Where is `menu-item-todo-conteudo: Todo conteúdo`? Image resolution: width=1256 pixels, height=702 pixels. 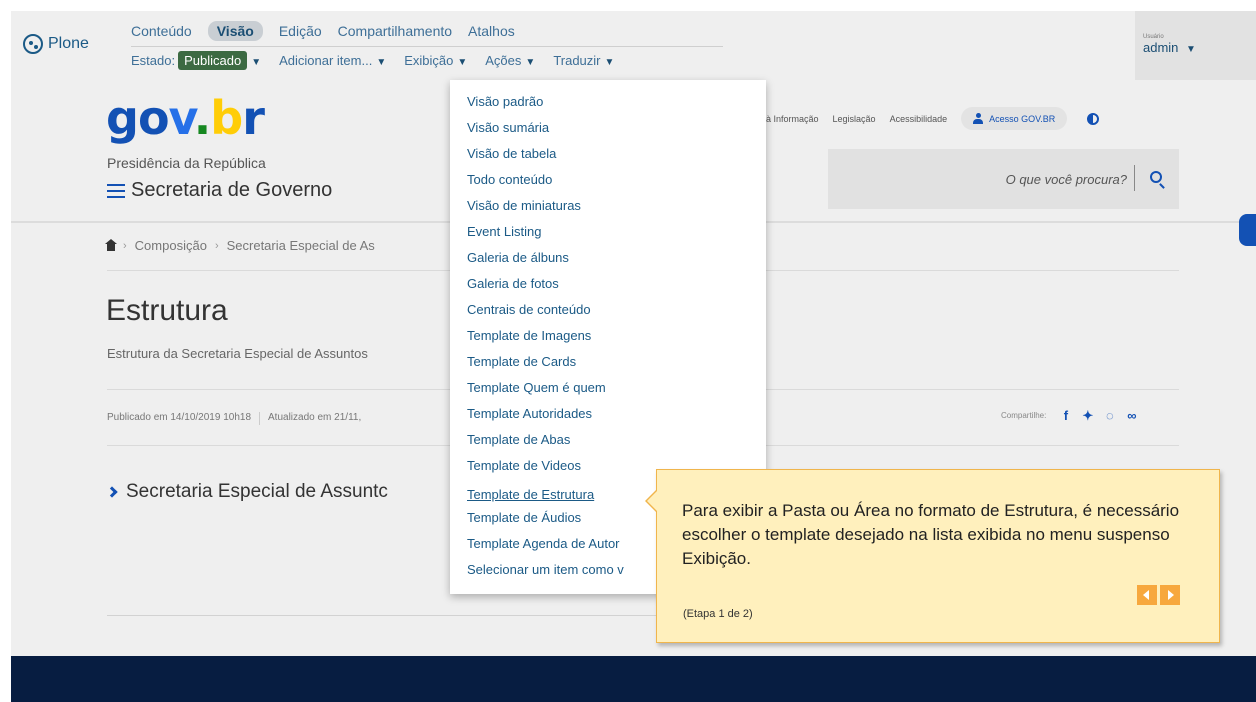
menu-item-todo-conteudo: Todo conteúdo is located at coordinates (608, 183).